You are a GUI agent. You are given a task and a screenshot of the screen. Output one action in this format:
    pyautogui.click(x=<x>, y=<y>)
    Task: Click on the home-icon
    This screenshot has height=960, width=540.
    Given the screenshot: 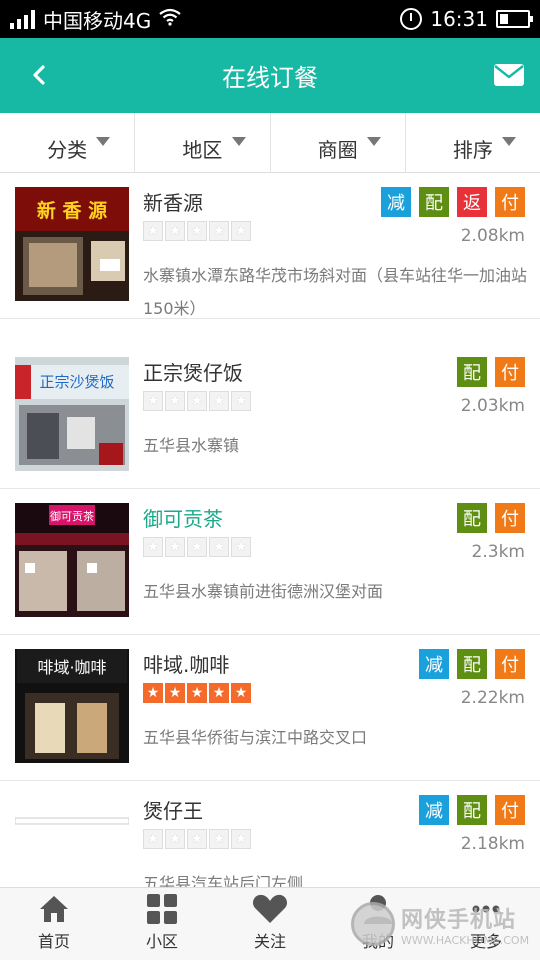 What is the action you would take?
    pyautogui.click(x=54, y=909)
    